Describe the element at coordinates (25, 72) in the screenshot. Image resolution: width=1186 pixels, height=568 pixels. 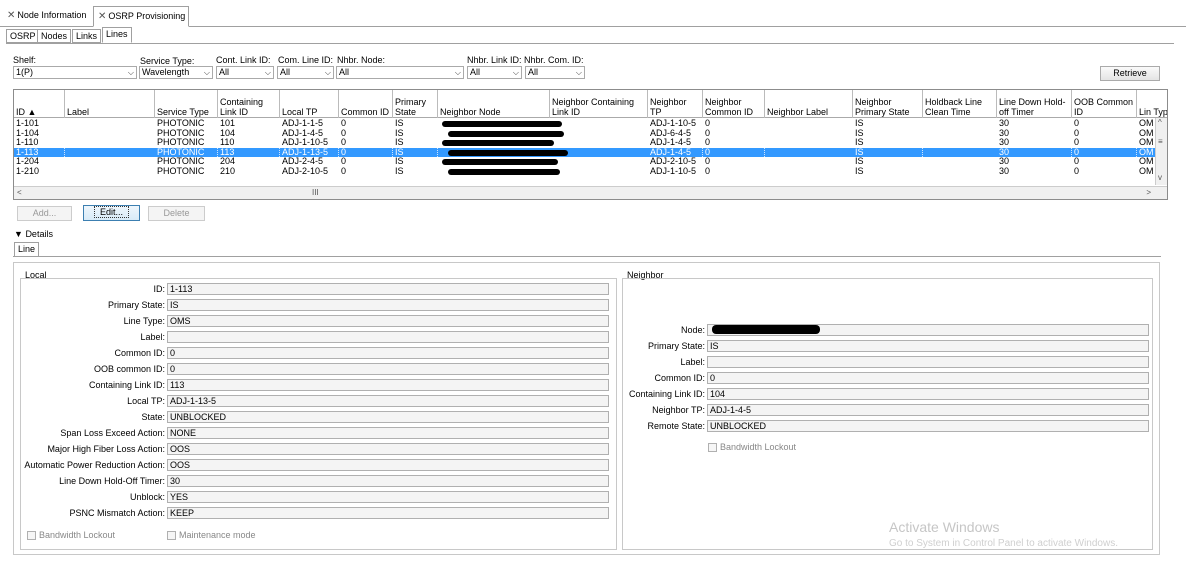
I see `shelf-value: 1(P)` at that location.